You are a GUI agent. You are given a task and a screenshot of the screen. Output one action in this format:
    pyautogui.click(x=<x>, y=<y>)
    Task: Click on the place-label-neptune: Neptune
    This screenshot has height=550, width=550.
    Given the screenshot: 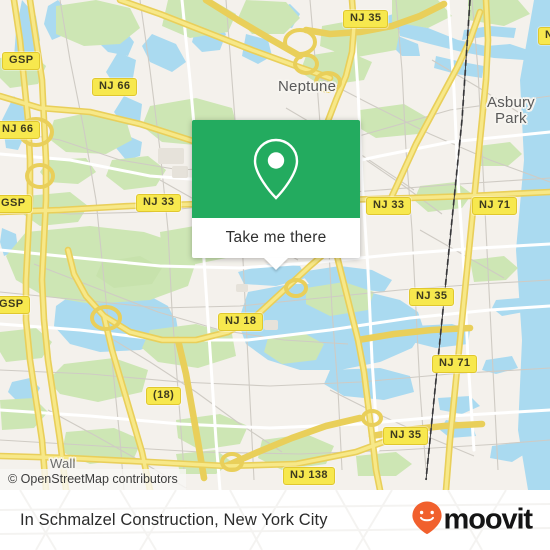 What is the action you would take?
    pyautogui.click(x=307, y=86)
    